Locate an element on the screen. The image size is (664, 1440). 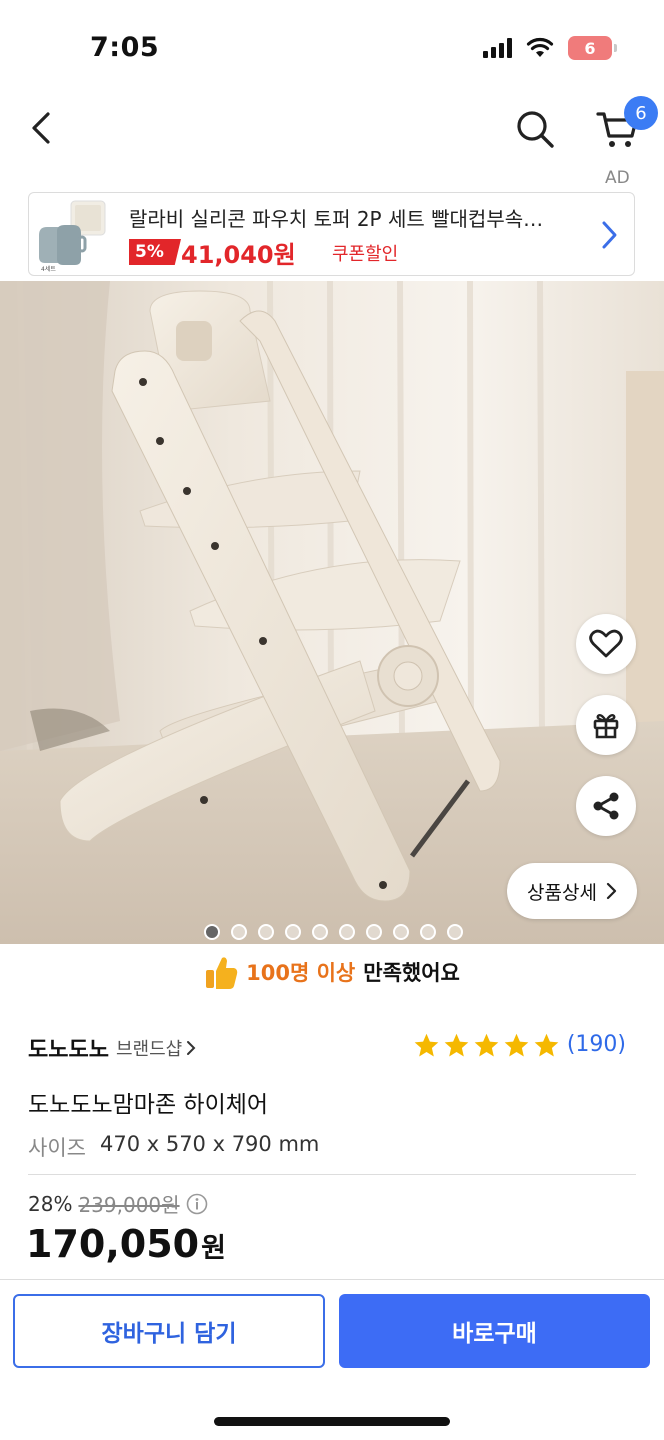
final-price-value: 170,050 is located at coordinates (113, 1244).